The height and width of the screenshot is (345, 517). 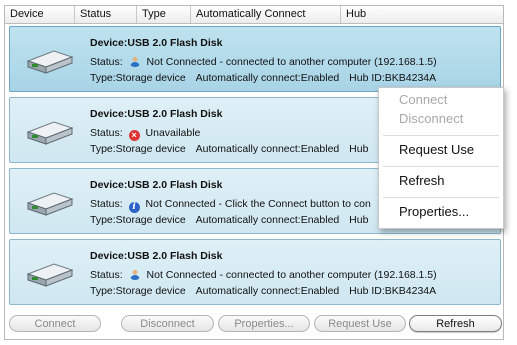 I want to click on info-icon: i, so click(x=134, y=207).